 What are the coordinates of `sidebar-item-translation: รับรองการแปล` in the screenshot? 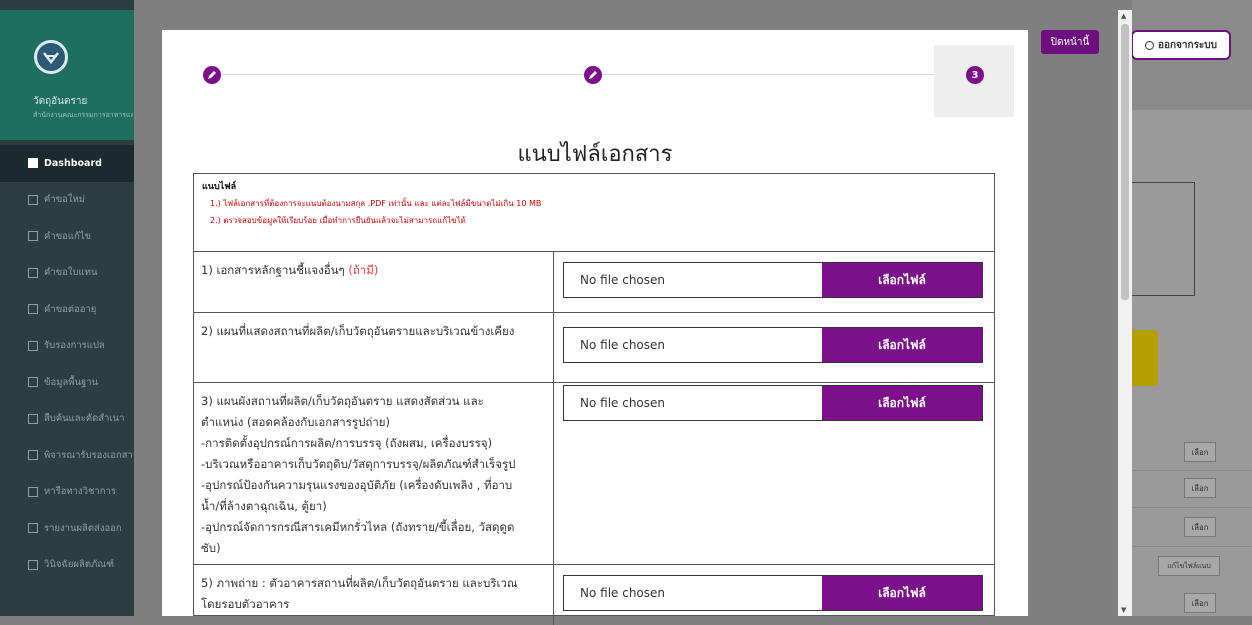 It's located at (67, 346).